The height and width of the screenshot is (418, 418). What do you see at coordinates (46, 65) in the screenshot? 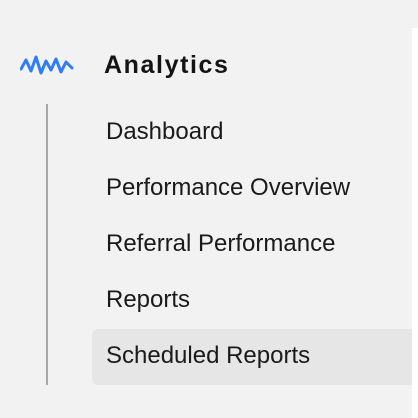
I see `analytics-waveform-icon` at bounding box center [46, 65].